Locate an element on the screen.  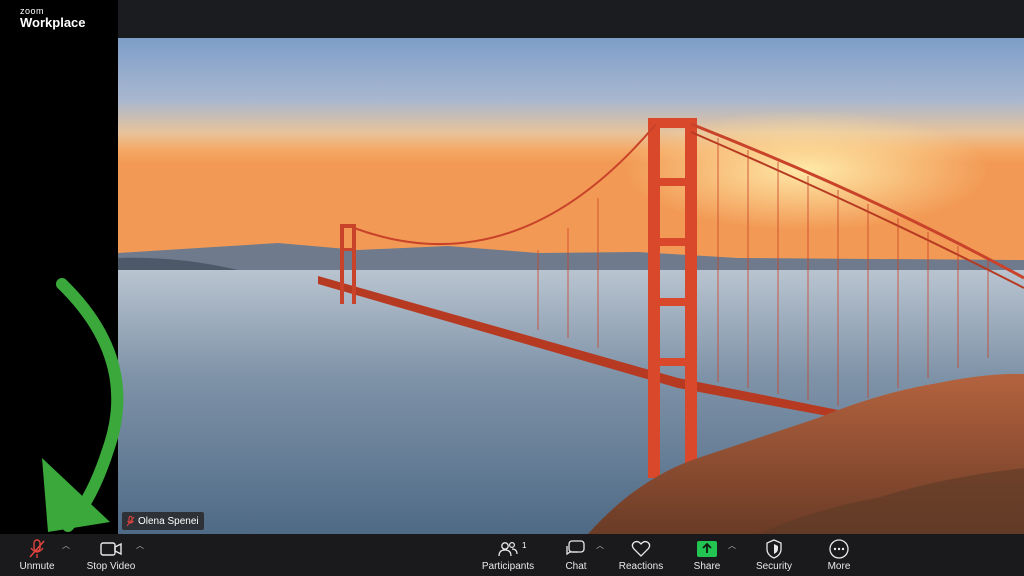
reactions-button: Reactions is located at coordinates (641, 556).